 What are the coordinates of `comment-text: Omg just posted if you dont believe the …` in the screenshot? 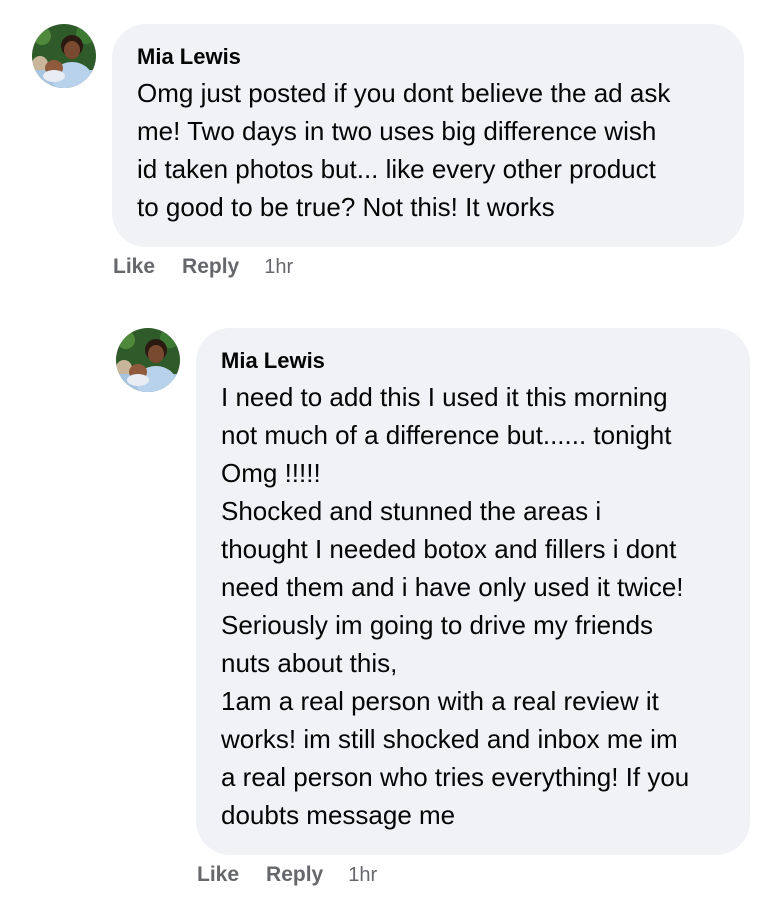 It's located at (404, 150).